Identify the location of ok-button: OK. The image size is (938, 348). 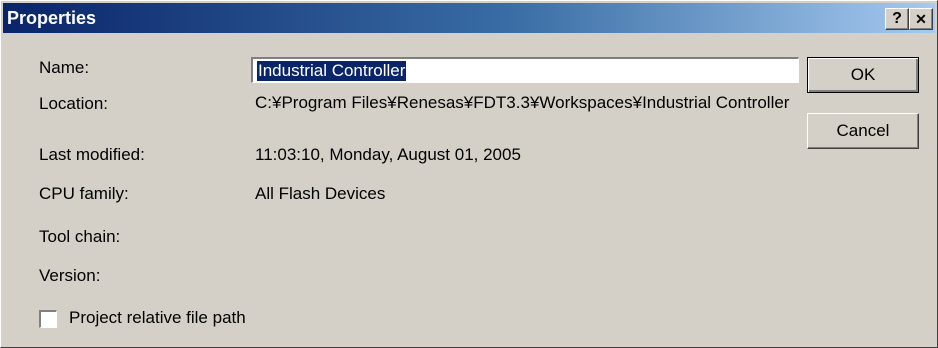
(863, 75).